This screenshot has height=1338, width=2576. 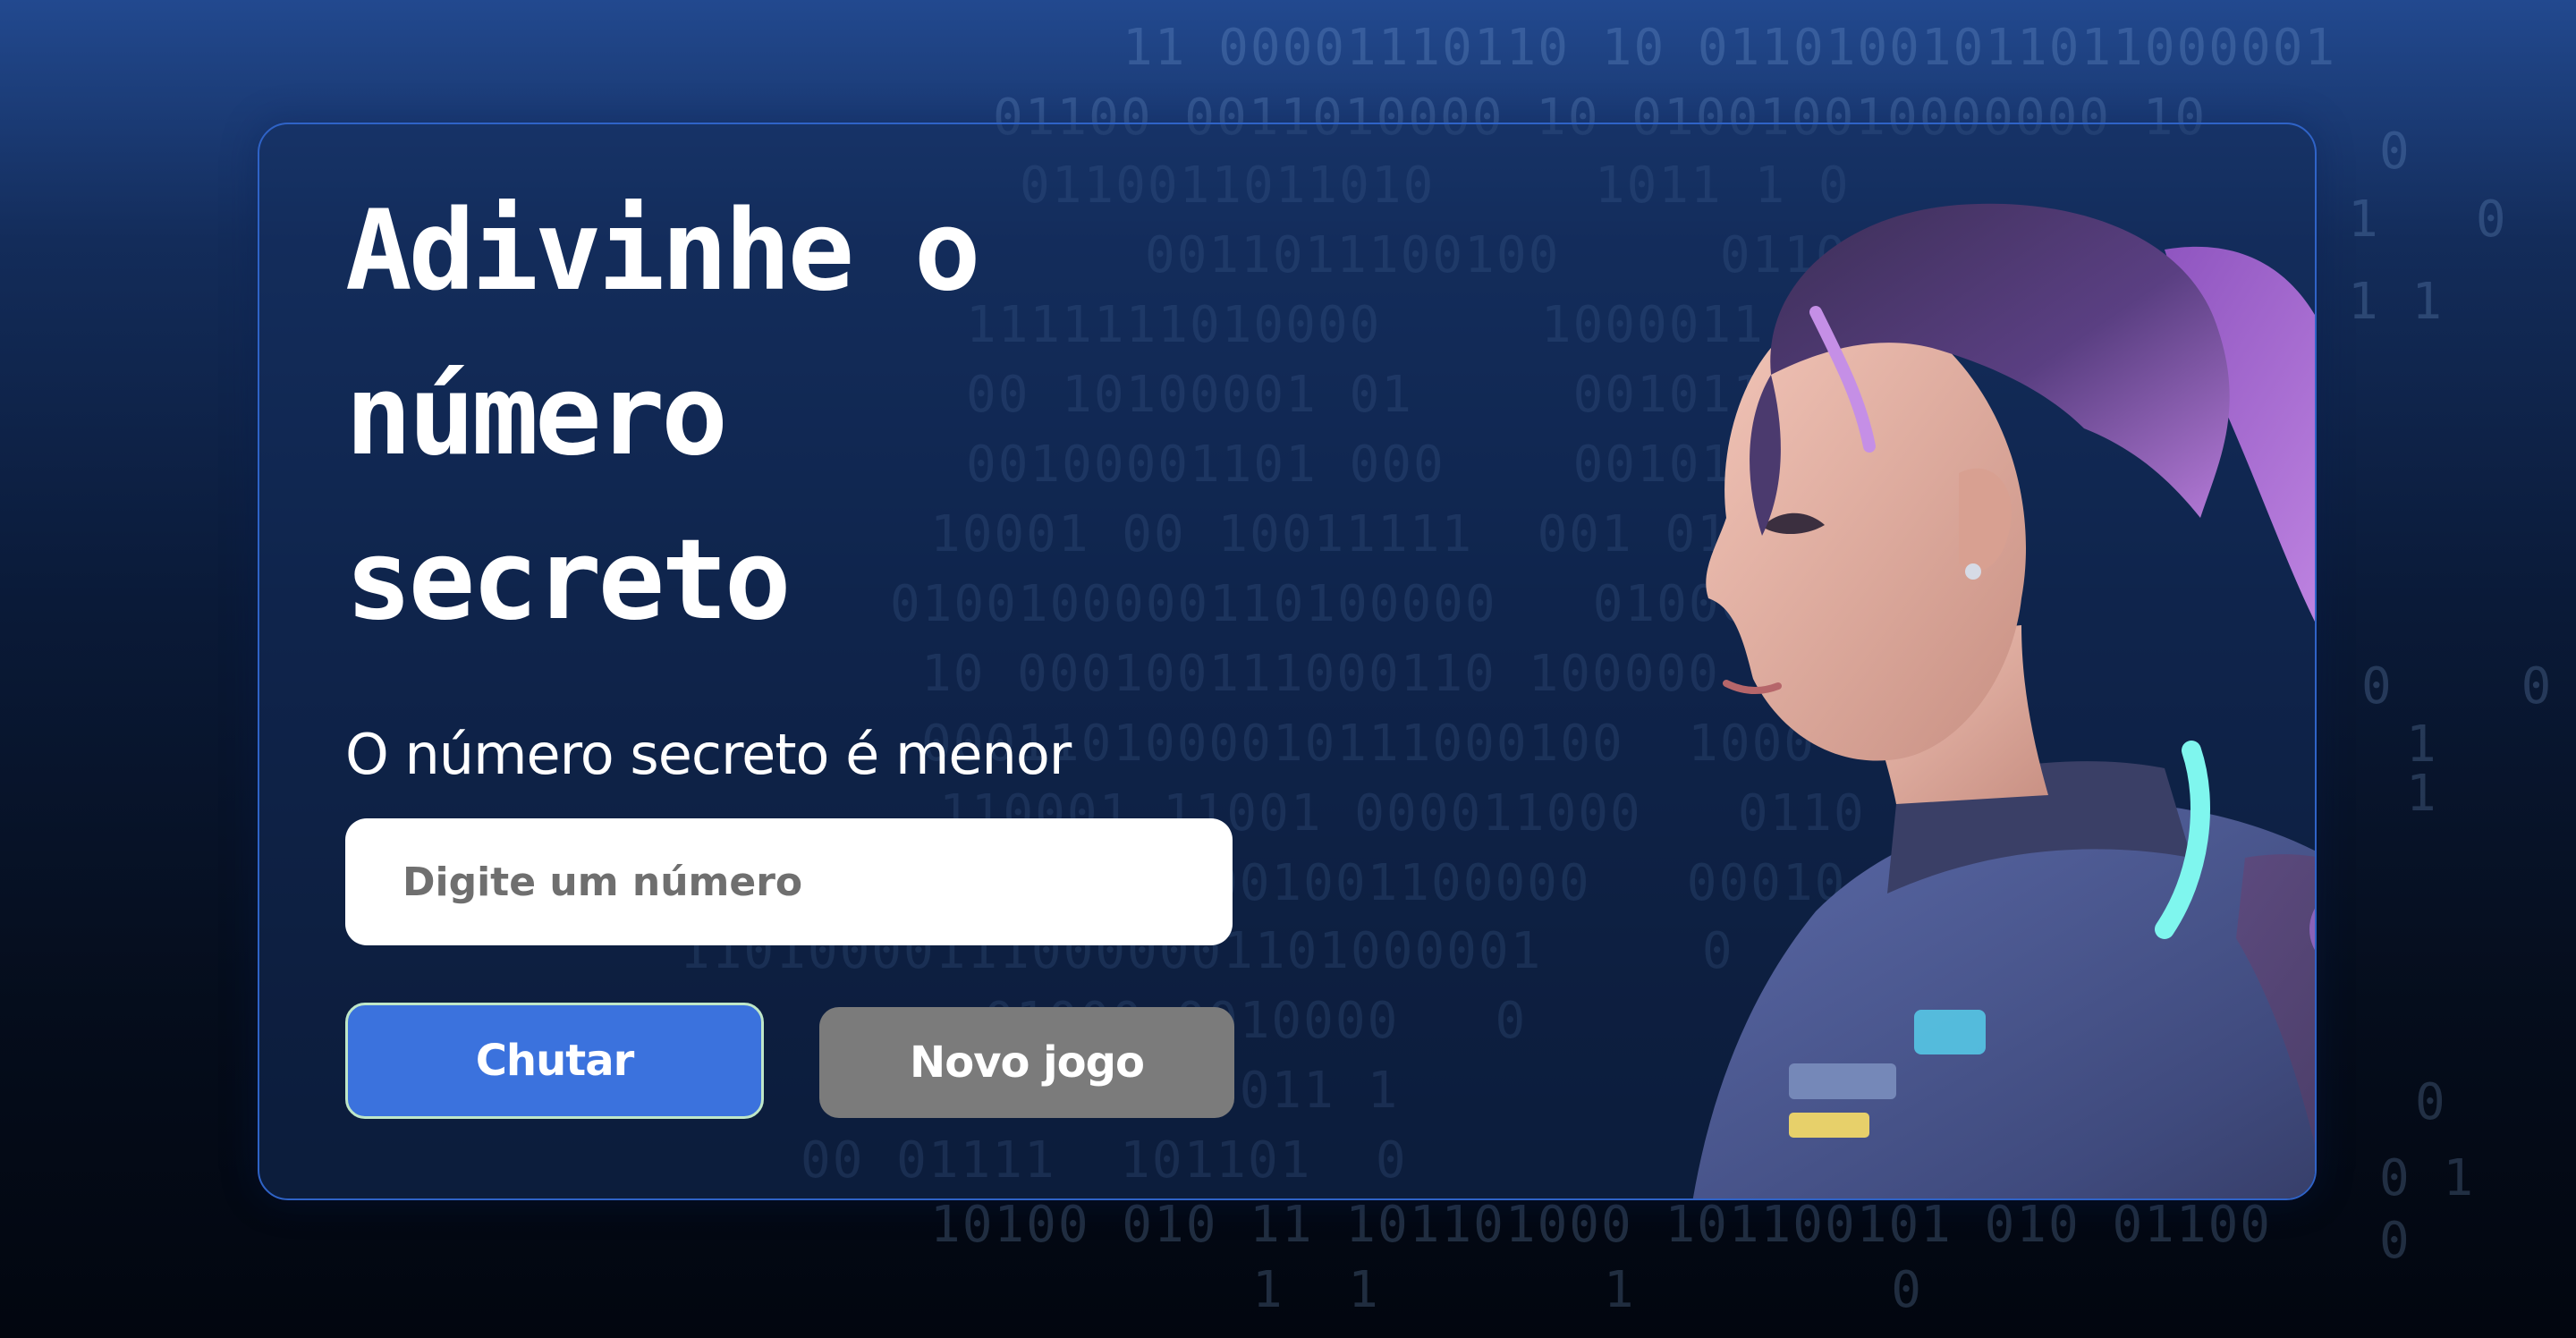 What do you see at coordinates (1026, 1062) in the screenshot?
I see `new-game-button: Novo jogo` at bounding box center [1026, 1062].